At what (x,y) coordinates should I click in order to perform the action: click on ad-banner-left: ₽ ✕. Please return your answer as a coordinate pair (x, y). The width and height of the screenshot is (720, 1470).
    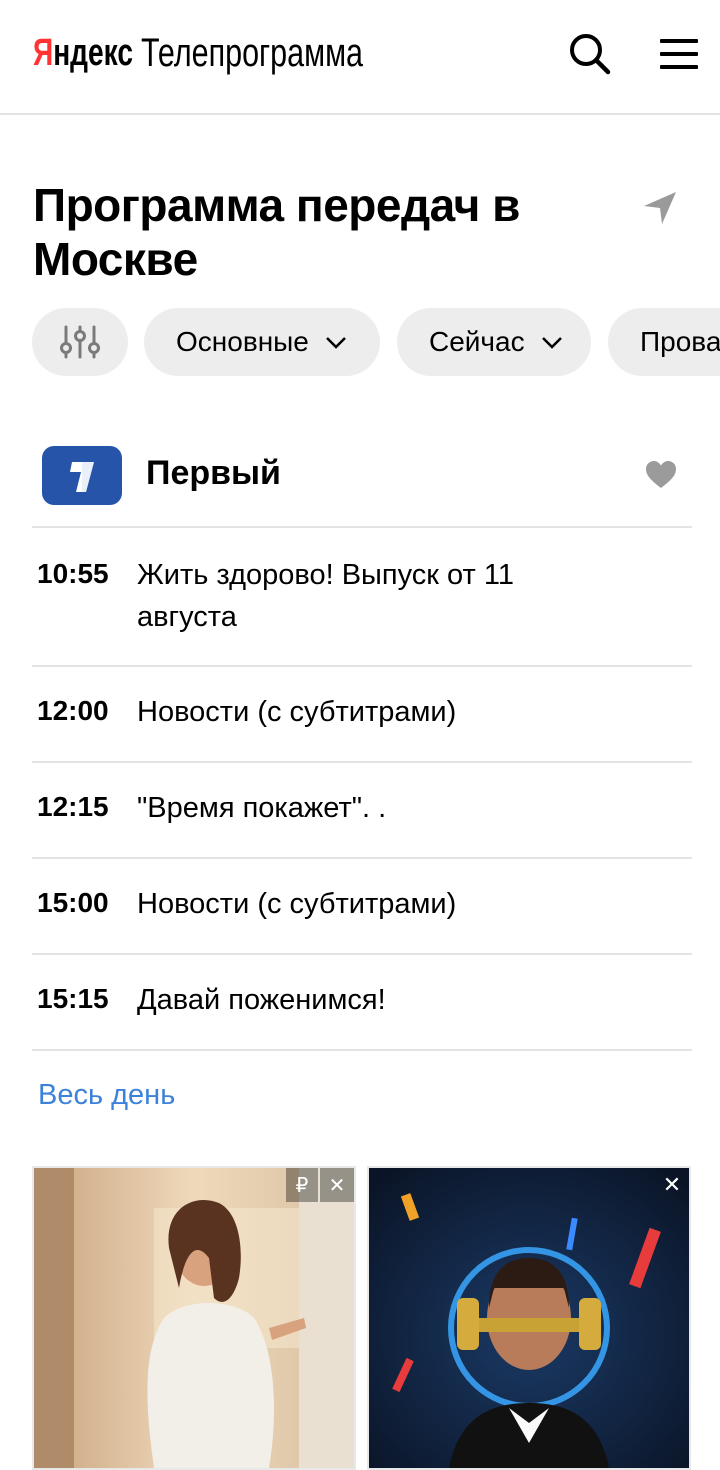
    Looking at the image, I should click on (194, 1318).